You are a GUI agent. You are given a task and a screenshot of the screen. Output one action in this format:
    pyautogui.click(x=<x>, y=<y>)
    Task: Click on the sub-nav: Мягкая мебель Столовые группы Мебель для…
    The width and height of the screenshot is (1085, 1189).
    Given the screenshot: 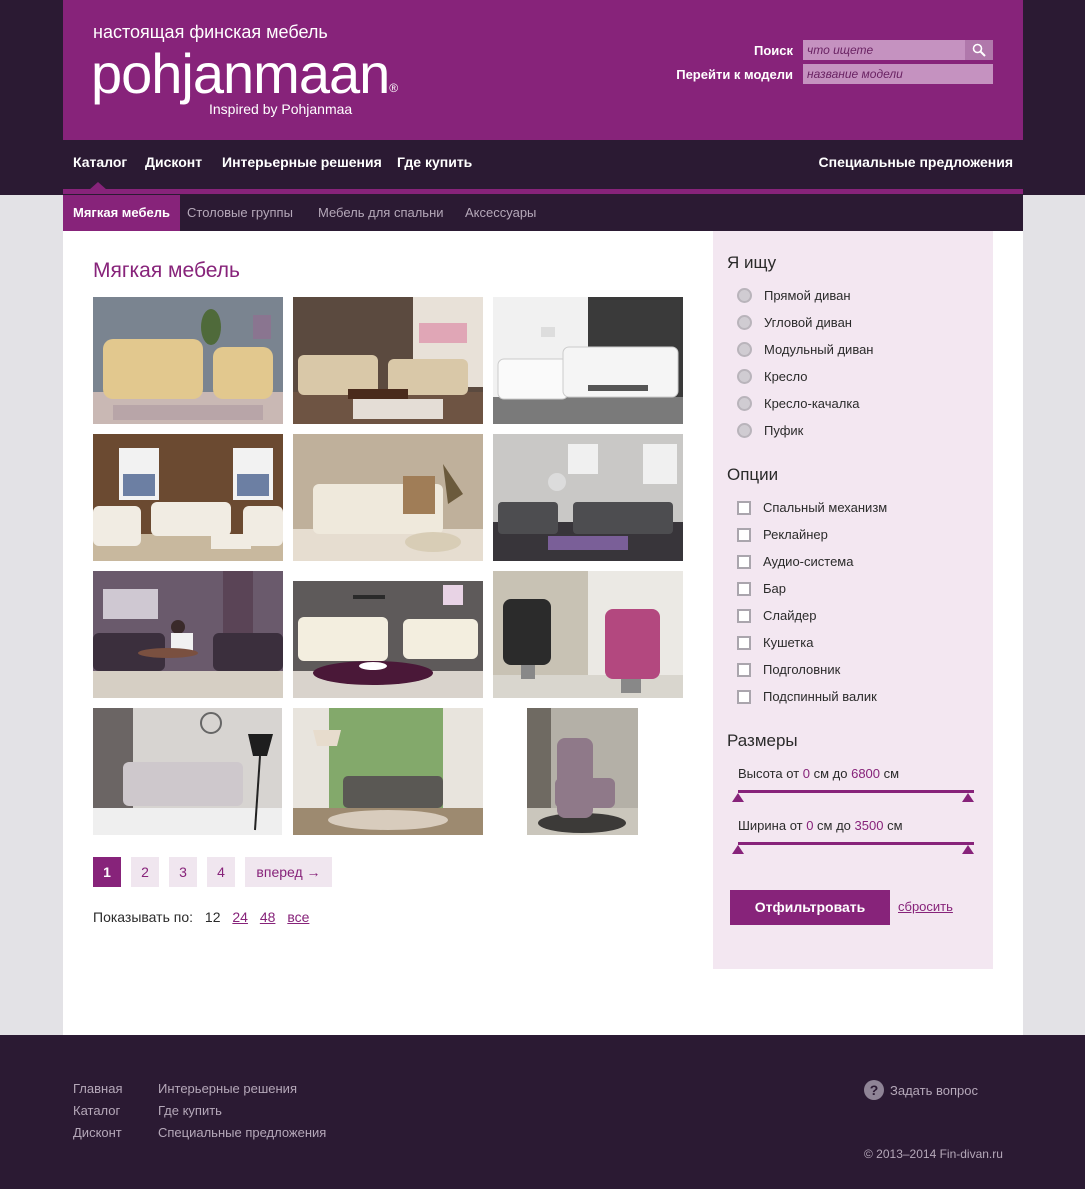 What is the action you would take?
    pyautogui.click(x=543, y=213)
    